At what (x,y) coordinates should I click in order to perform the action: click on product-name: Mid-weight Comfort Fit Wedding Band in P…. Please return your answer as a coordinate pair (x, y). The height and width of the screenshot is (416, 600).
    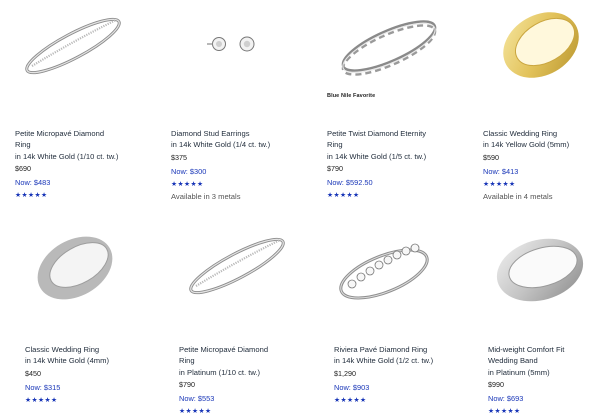
    Looking at the image, I should click on (544, 361).